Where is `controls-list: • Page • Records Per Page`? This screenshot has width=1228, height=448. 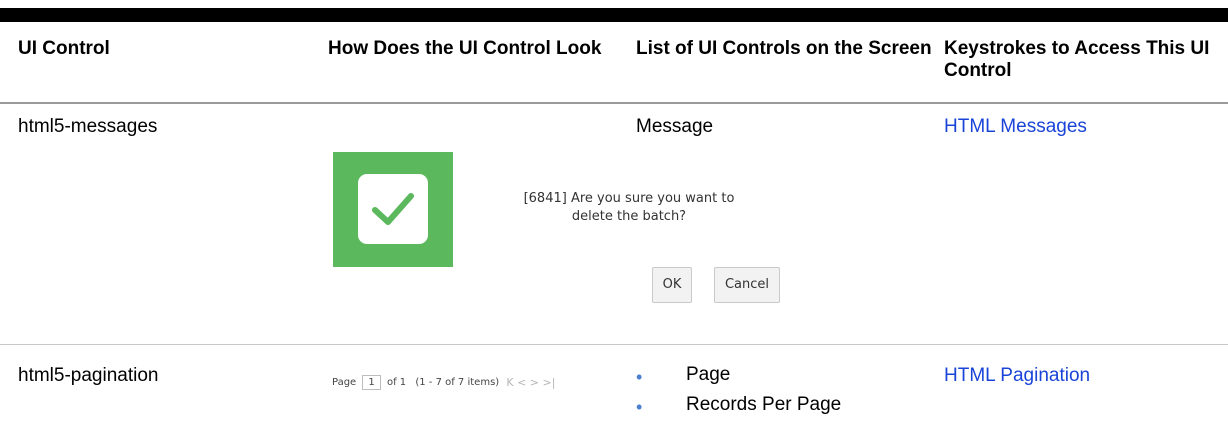
controls-list: • Page • Records Per Page is located at coordinates (786, 394).